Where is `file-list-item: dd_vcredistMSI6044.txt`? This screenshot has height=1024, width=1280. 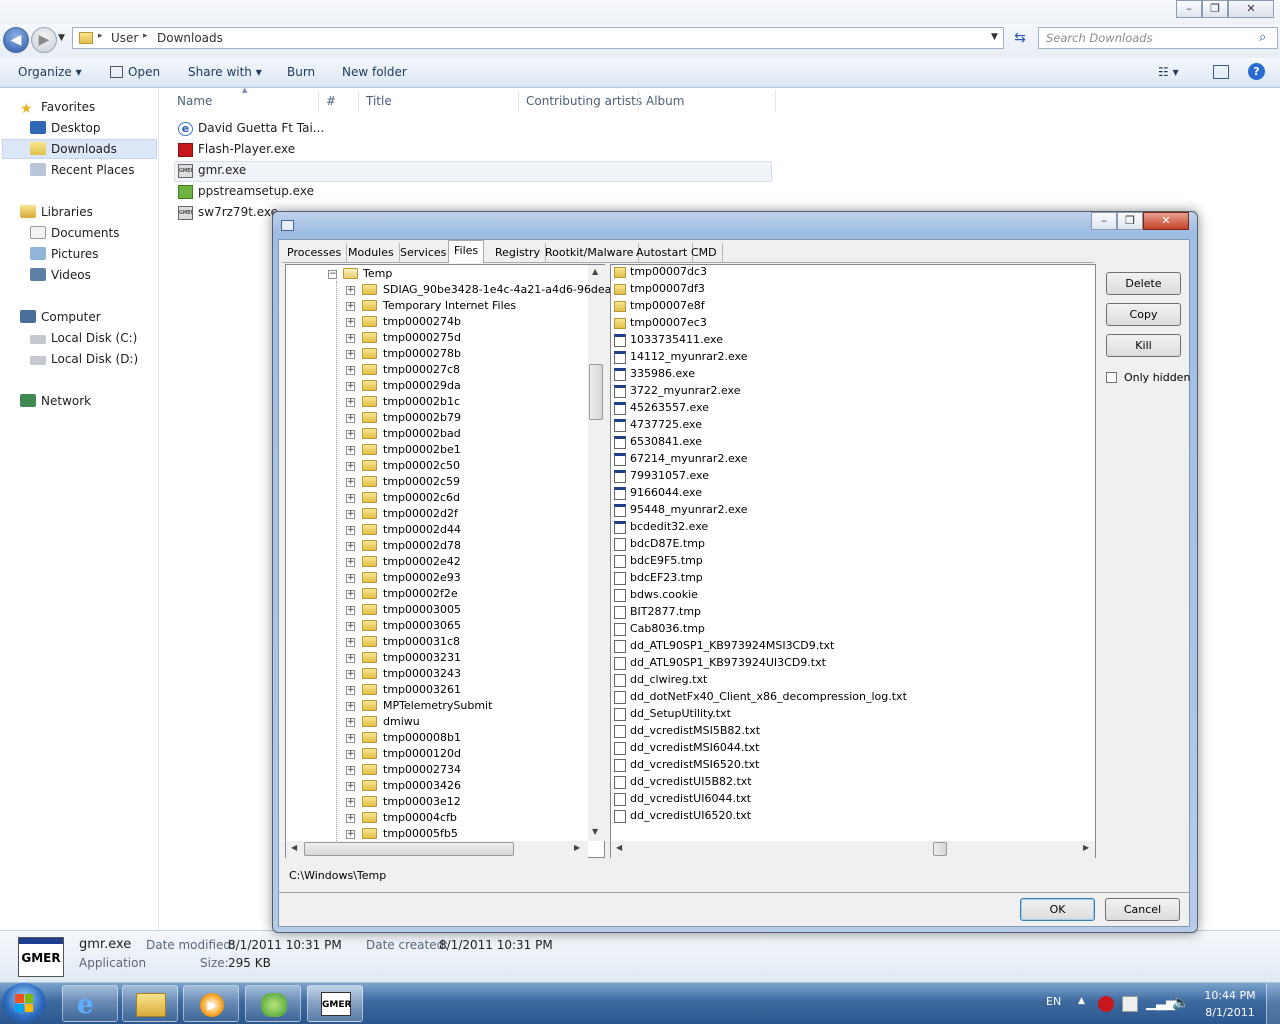 file-list-item: dd_vcredistMSI6044.txt is located at coordinates (687, 749).